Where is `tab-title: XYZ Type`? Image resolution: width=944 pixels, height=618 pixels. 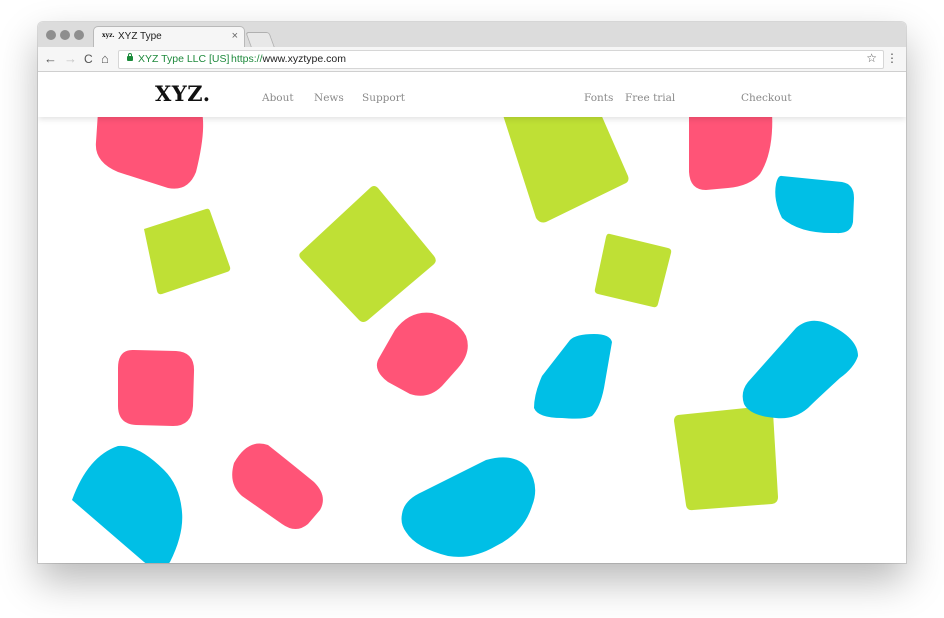 tab-title: XYZ Type is located at coordinates (140, 36).